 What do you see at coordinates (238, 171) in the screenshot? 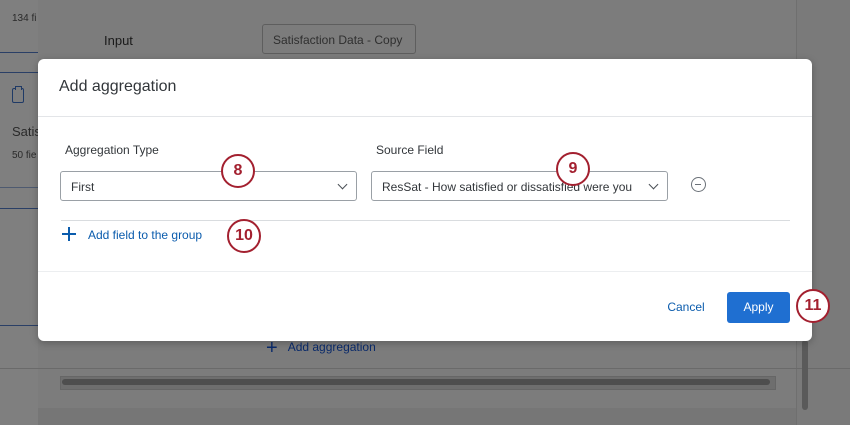
I see `step-callout-8: 8` at bounding box center [238, 171].